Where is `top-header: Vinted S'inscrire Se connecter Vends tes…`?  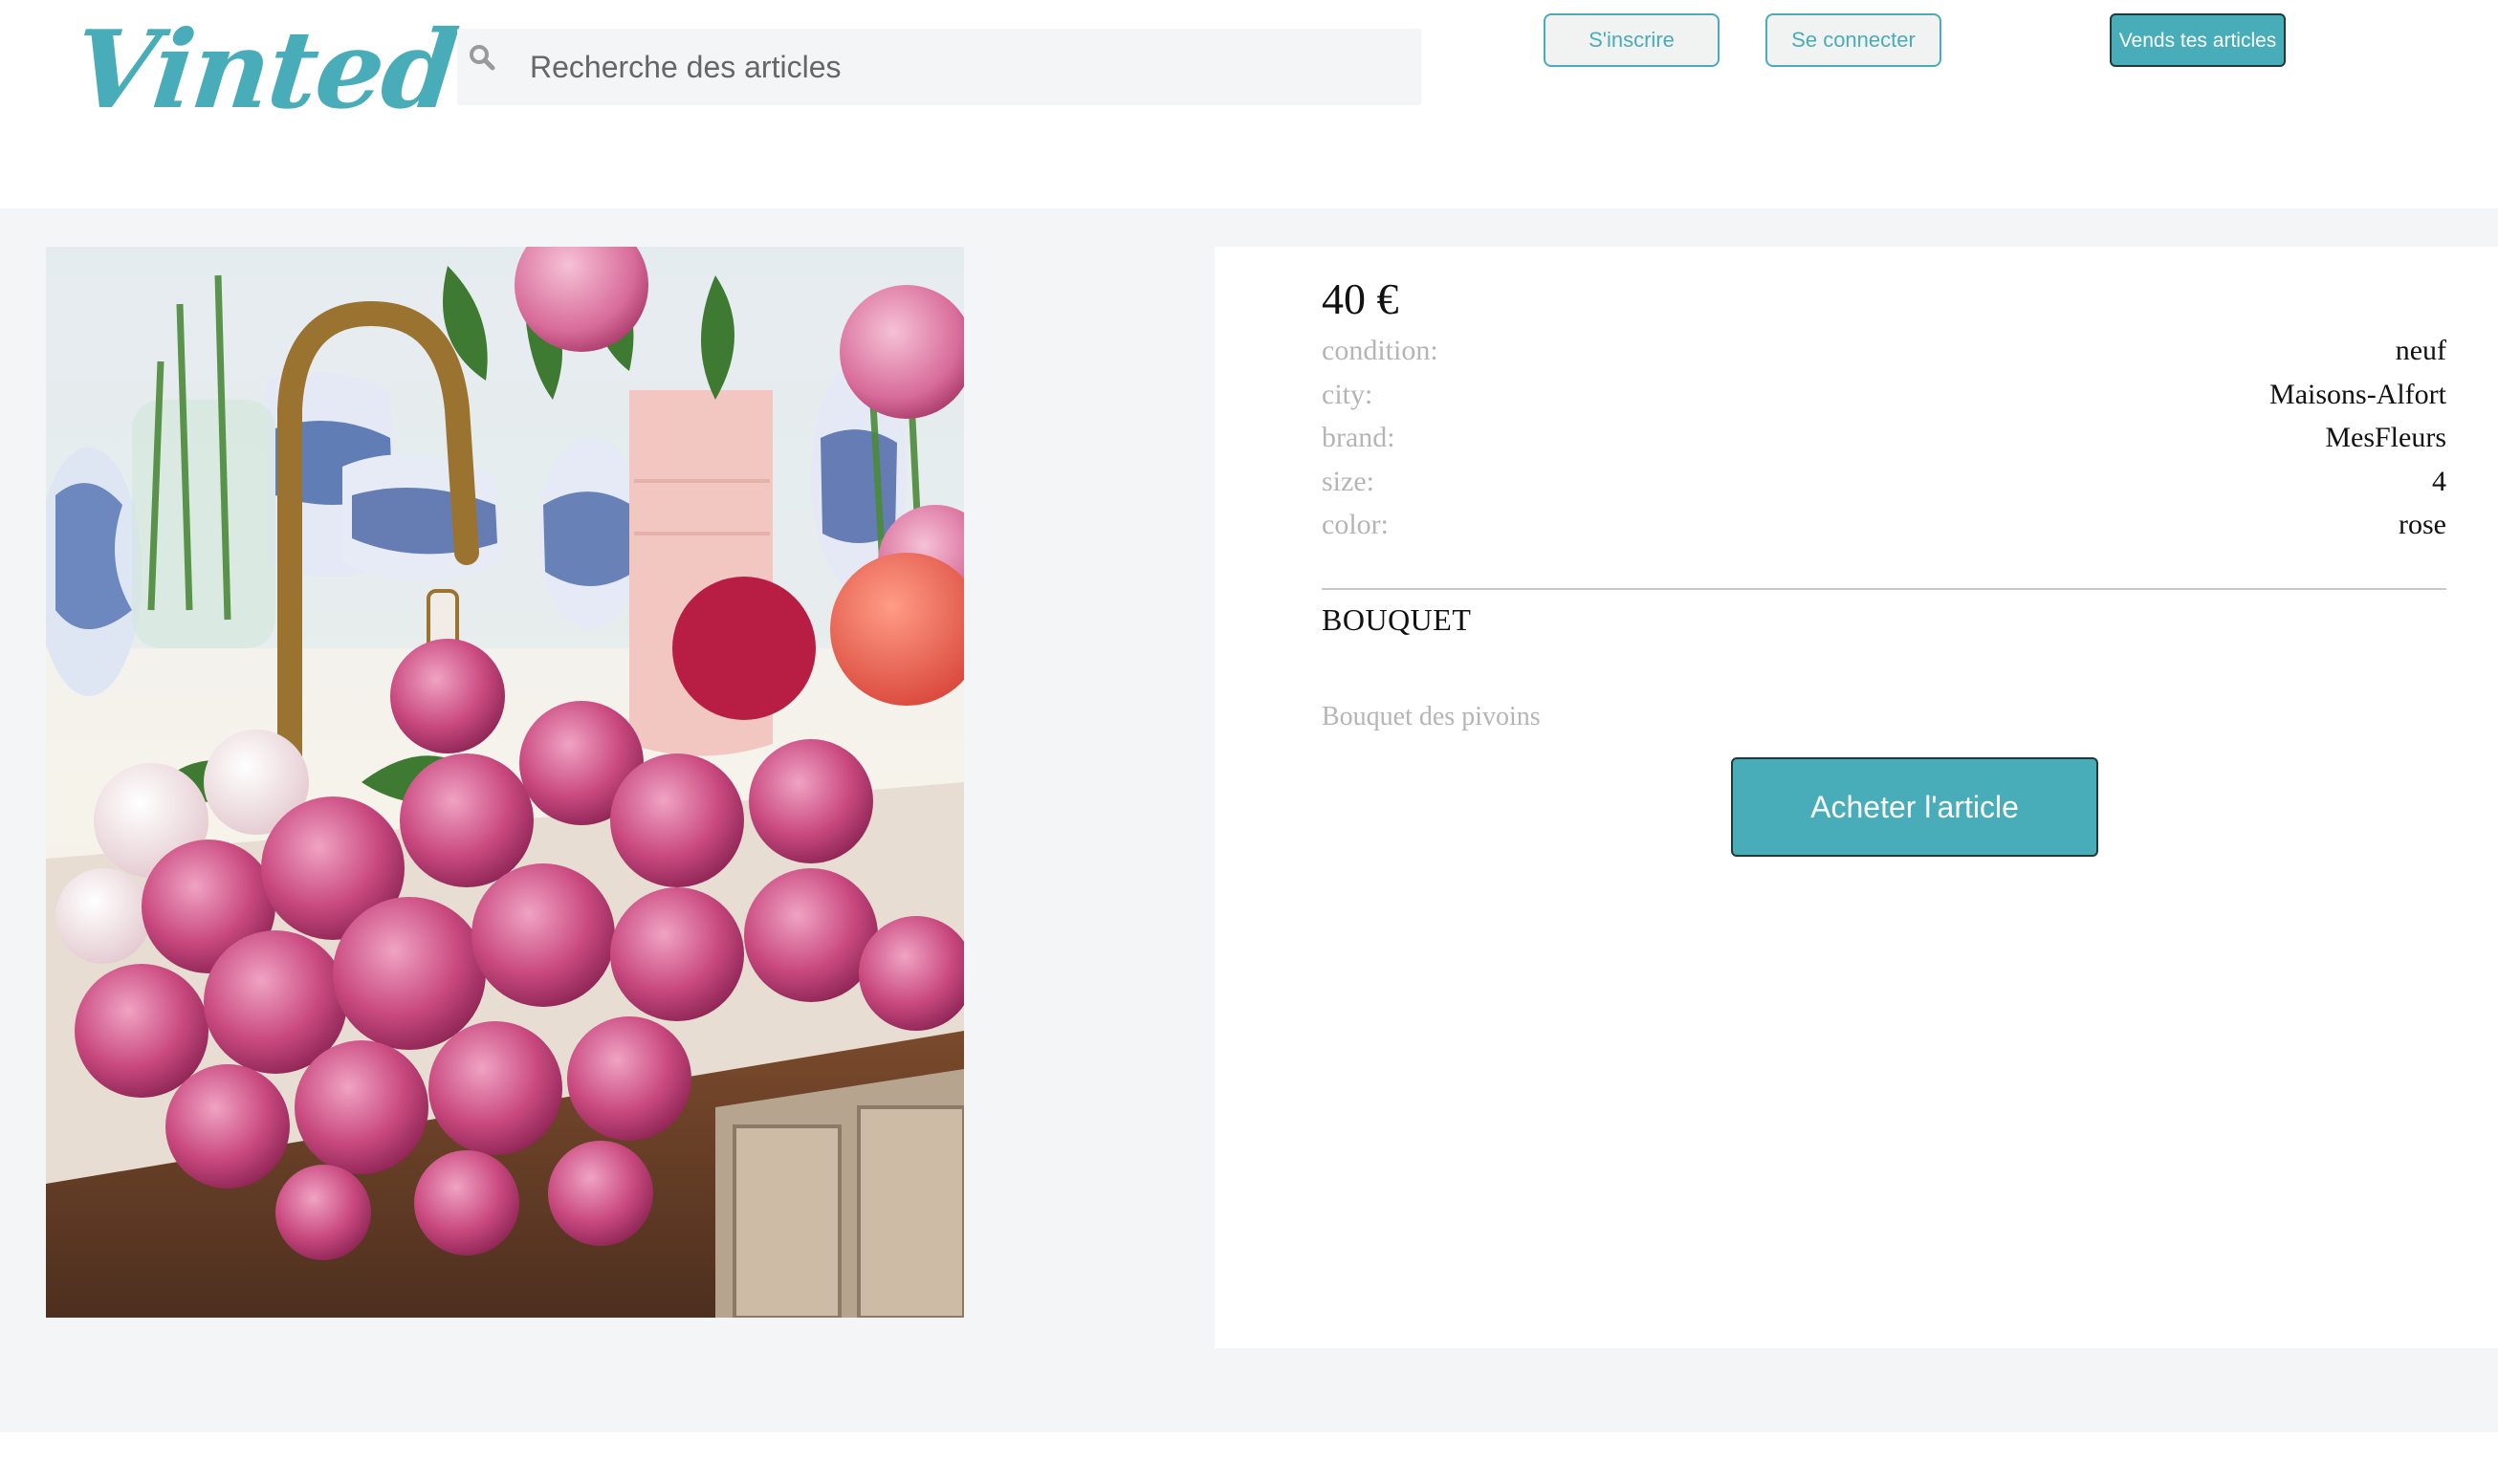 top-header: Vinted S'inscrire Se connecter Vends tes… is located at coordinates (1249, 104).